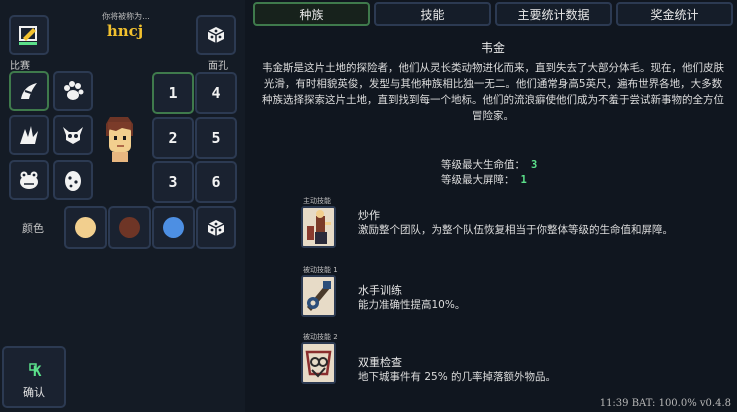 The image size is (737, 412). I want to click on status-bar: 11:39 BAT: 100.0% v0.4.8, so click(665, 403).